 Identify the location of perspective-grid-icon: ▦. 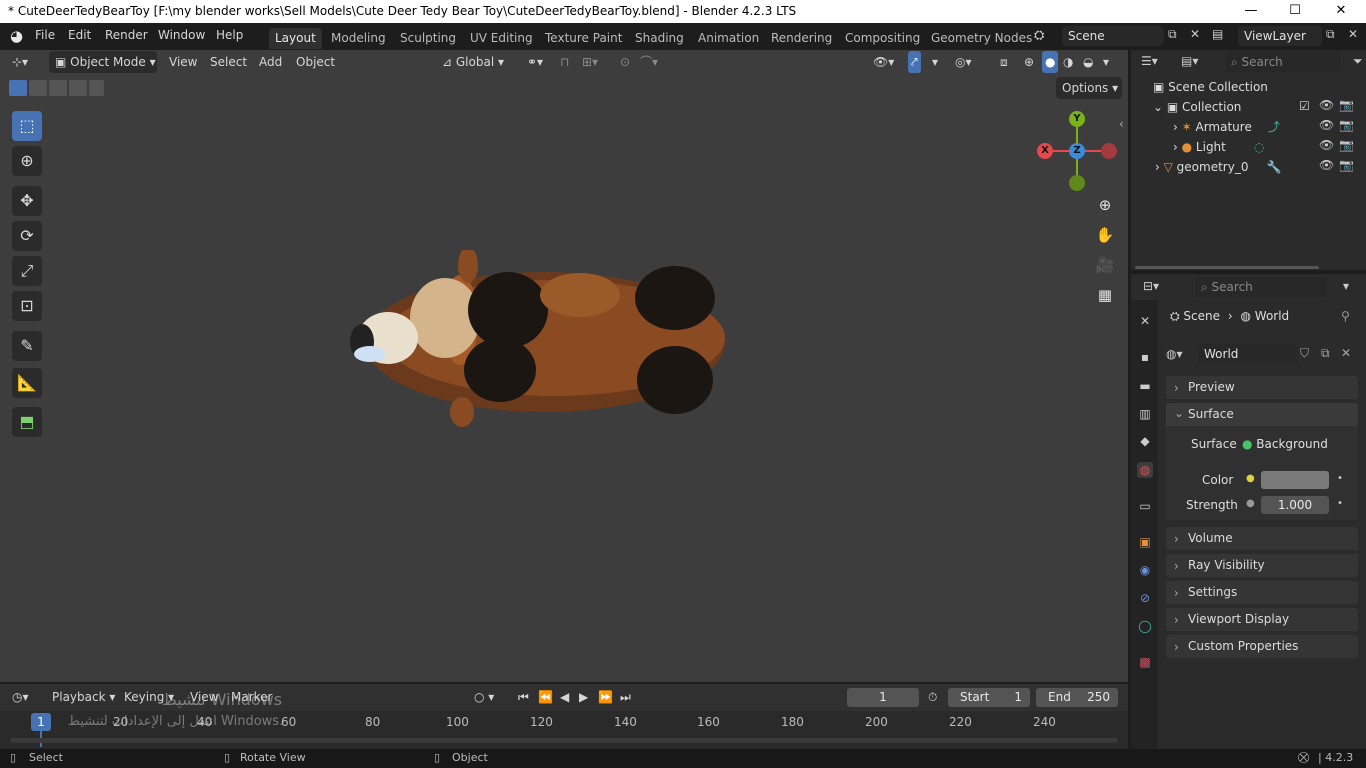
(1105, 295).